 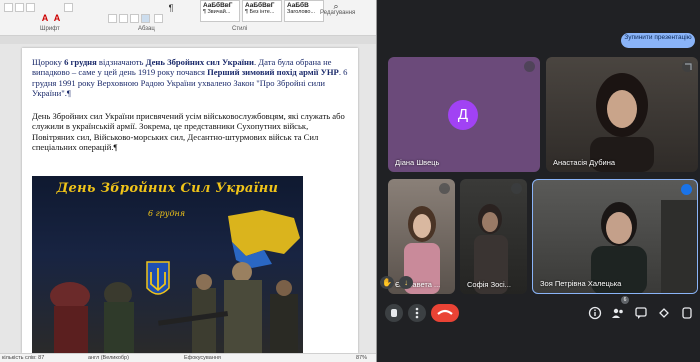 I want to click on group-label-paragraph: Абзац, so click(x=146, y=29).